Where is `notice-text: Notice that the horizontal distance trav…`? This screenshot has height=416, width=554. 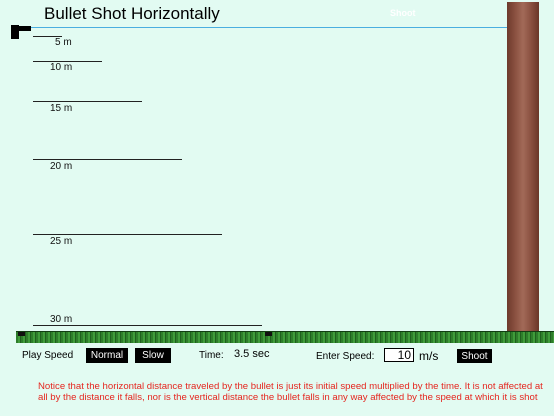 notice-text: Notice that the horizontal distance trav… is located at coordinates (290, 392).